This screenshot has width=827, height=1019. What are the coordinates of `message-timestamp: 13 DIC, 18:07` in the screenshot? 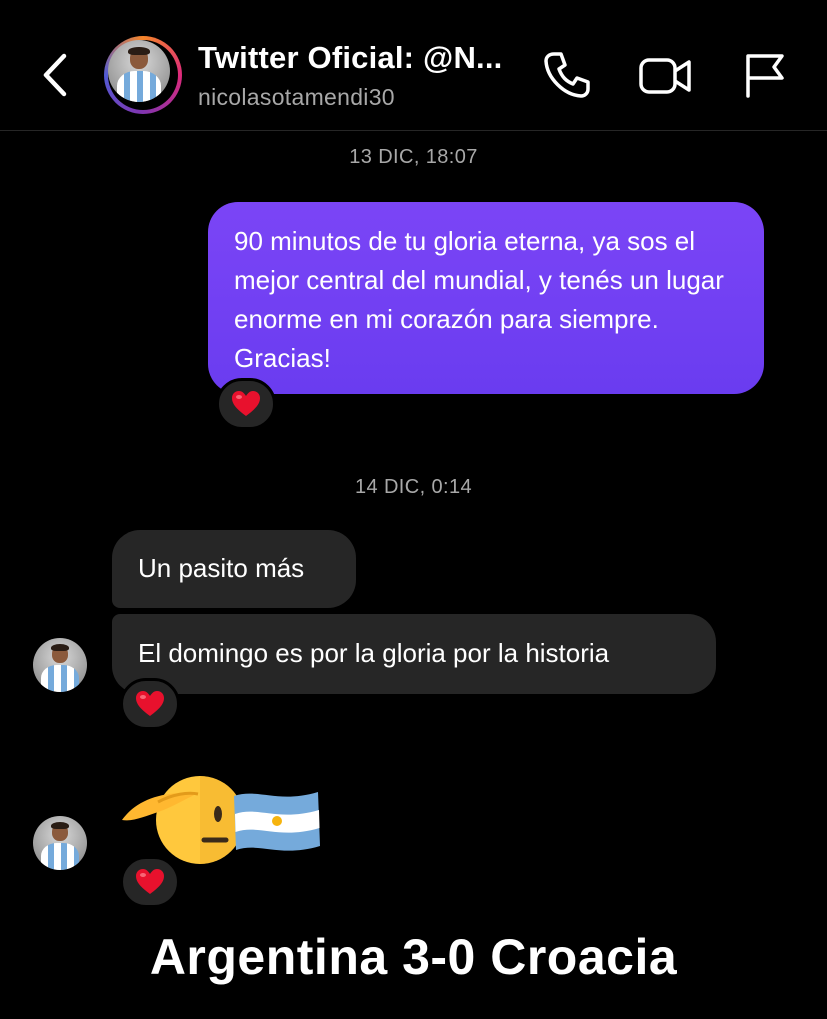 It's located at (413, 157).